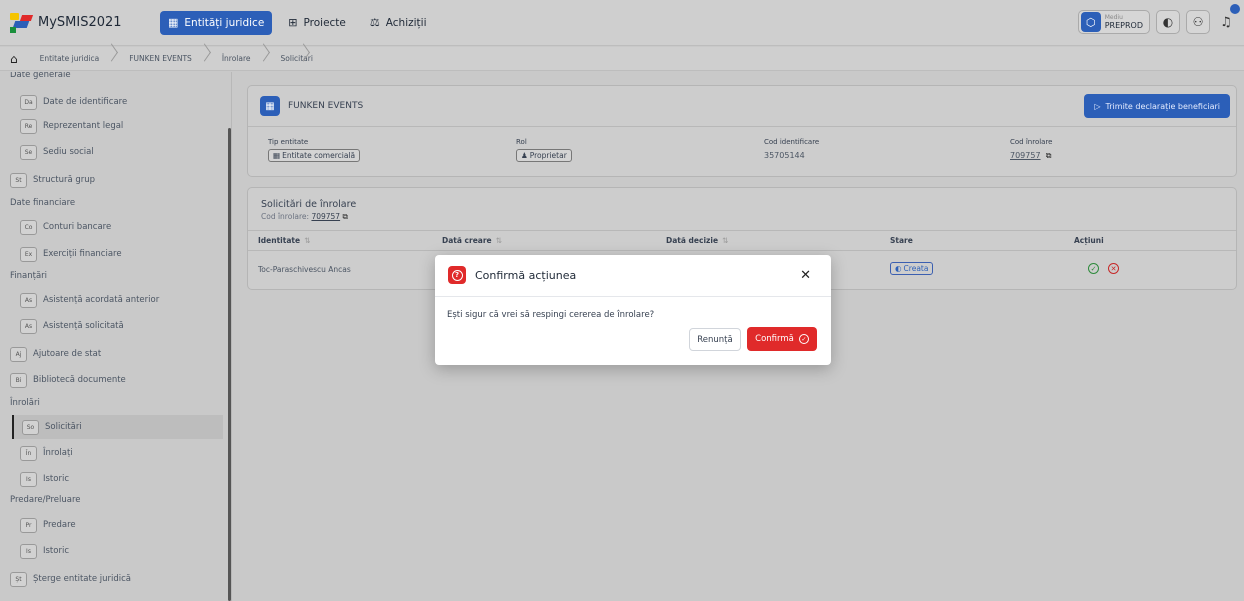 Image resolution: width=1244 pixels, height=601 pixels. Describe the element at coordinates (48, 525) in the screenshot. I see `sidebar-item-predare: Pr Predare` at that location.